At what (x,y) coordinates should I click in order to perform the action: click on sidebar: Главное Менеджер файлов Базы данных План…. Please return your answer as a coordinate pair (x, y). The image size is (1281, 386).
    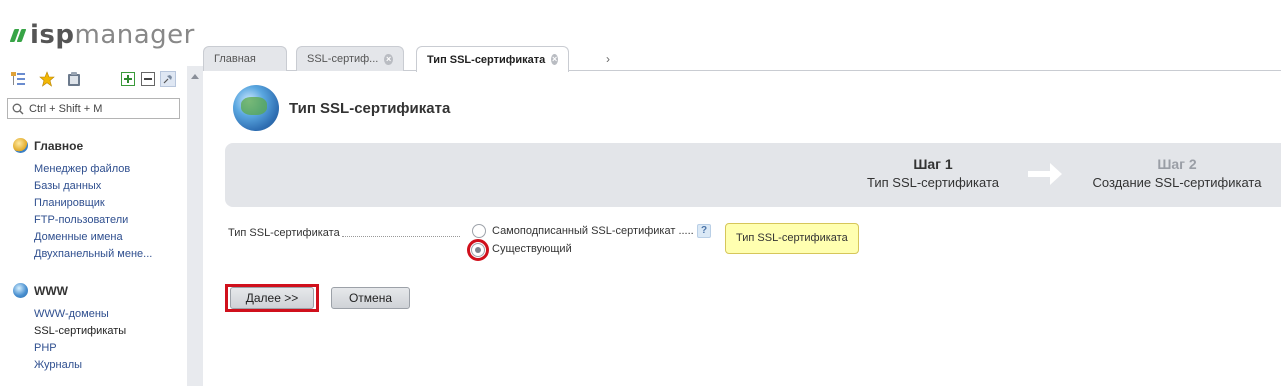
    Looking at the image, I should click on (93, 226).